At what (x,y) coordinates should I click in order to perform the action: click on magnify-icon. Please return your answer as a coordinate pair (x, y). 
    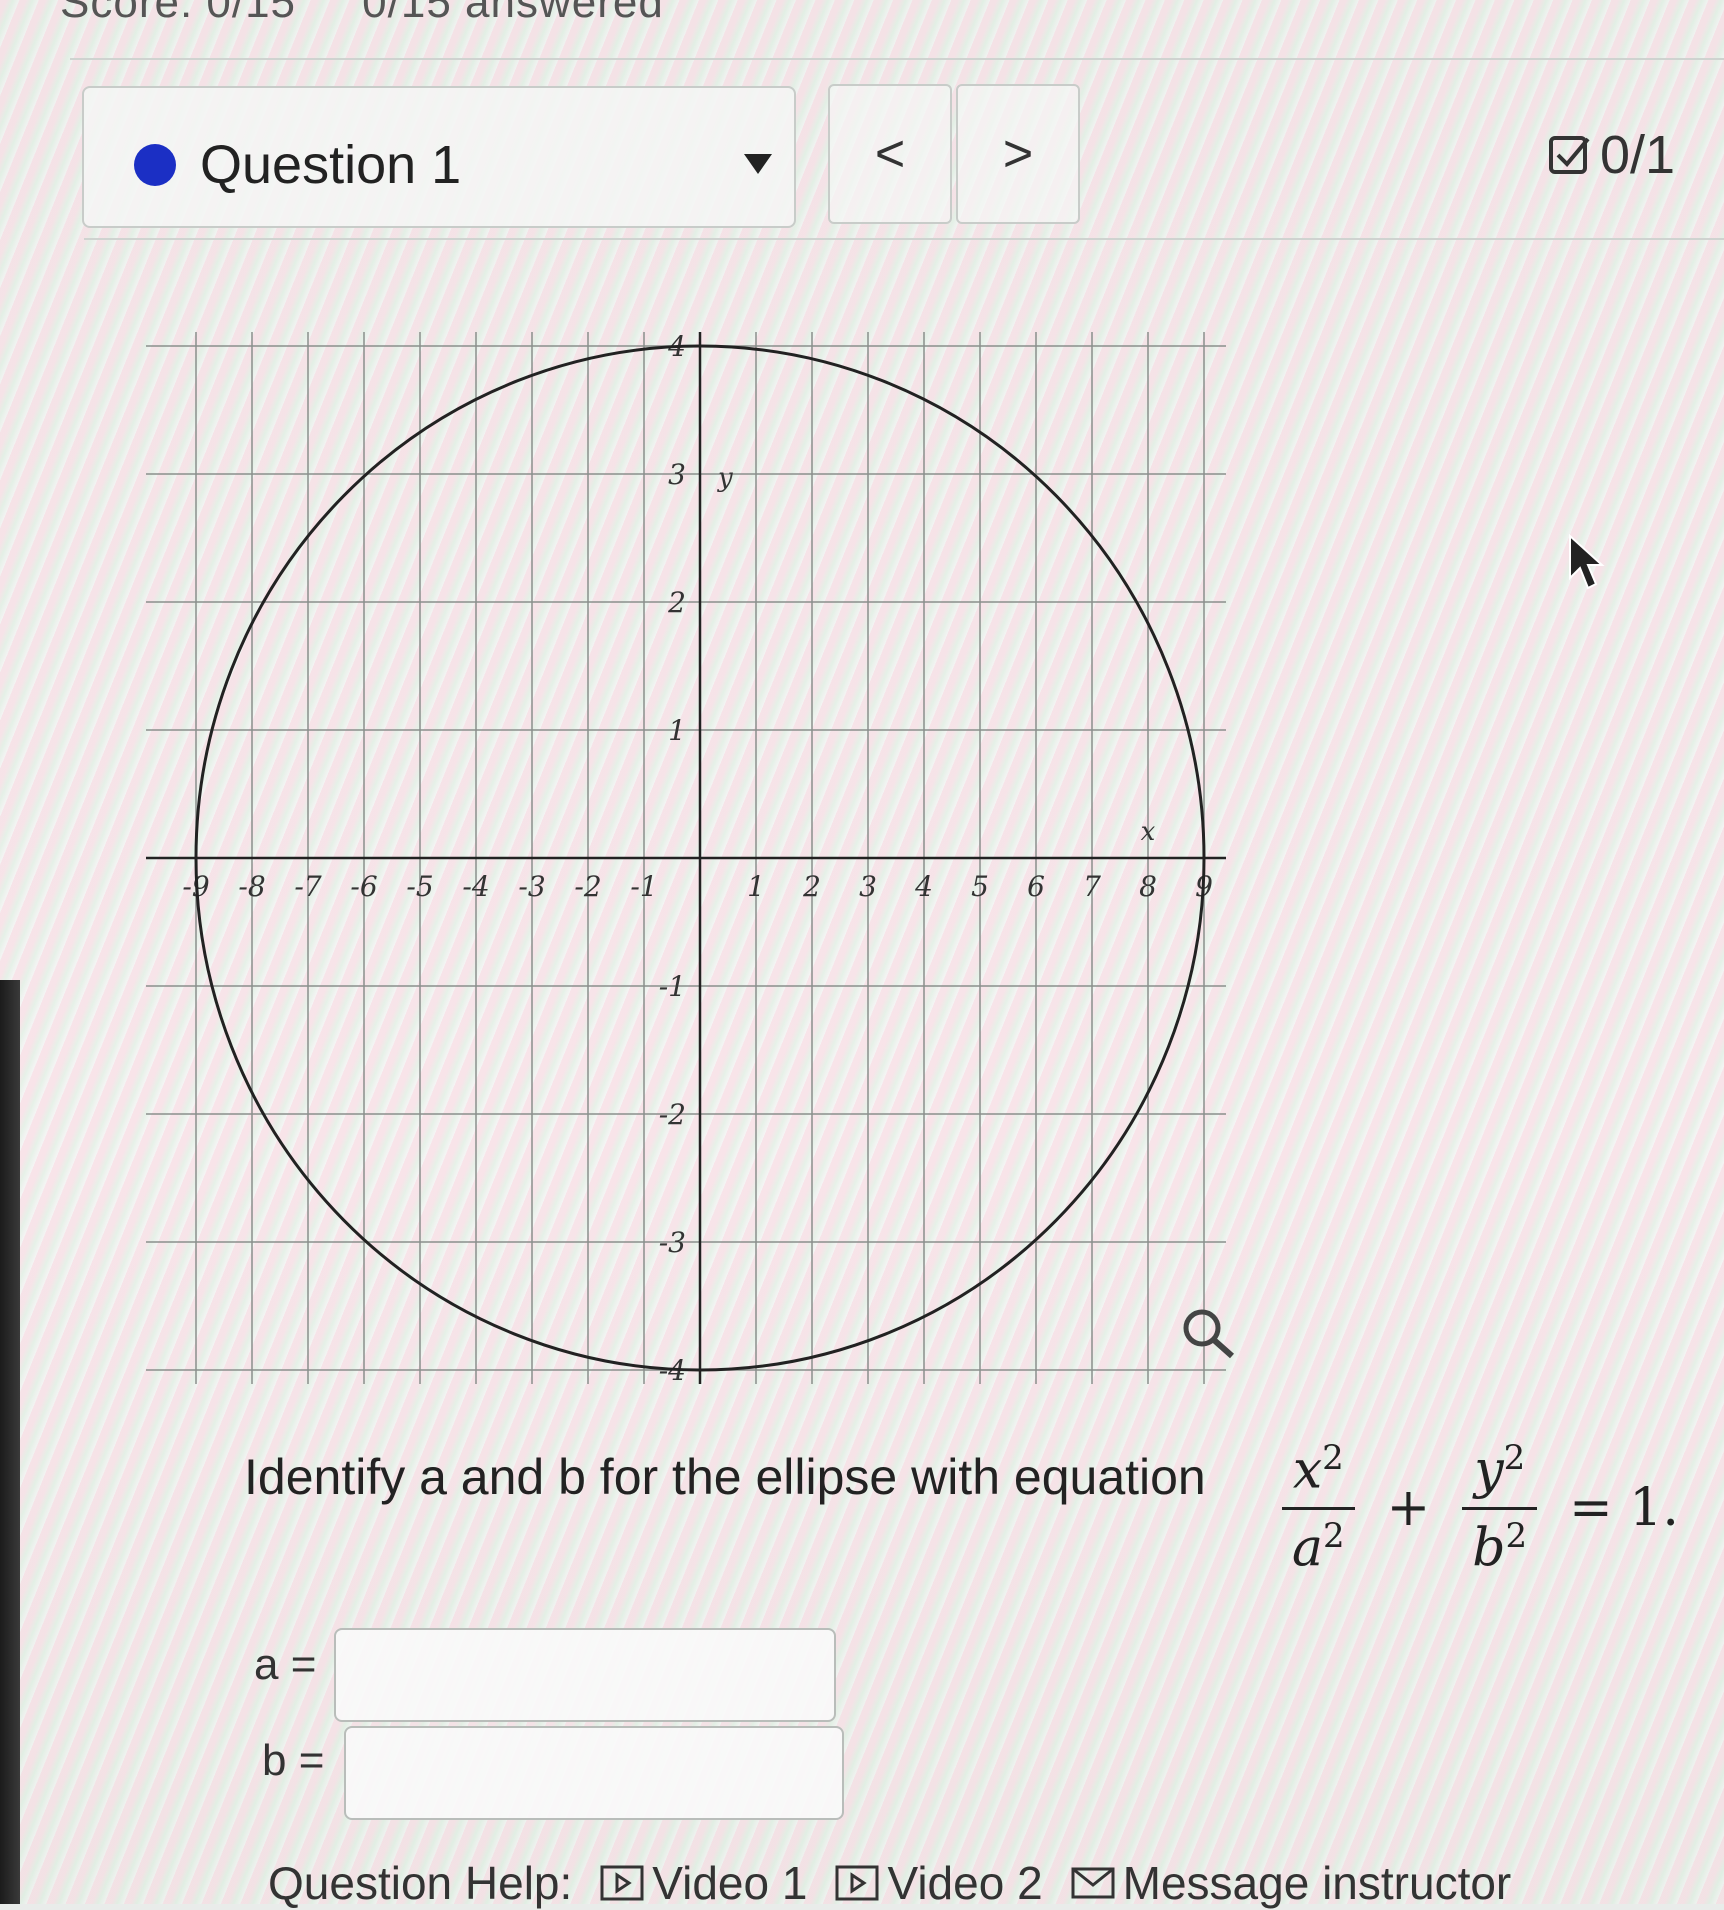
    Looking at the image, I should click on (1208, 1334).